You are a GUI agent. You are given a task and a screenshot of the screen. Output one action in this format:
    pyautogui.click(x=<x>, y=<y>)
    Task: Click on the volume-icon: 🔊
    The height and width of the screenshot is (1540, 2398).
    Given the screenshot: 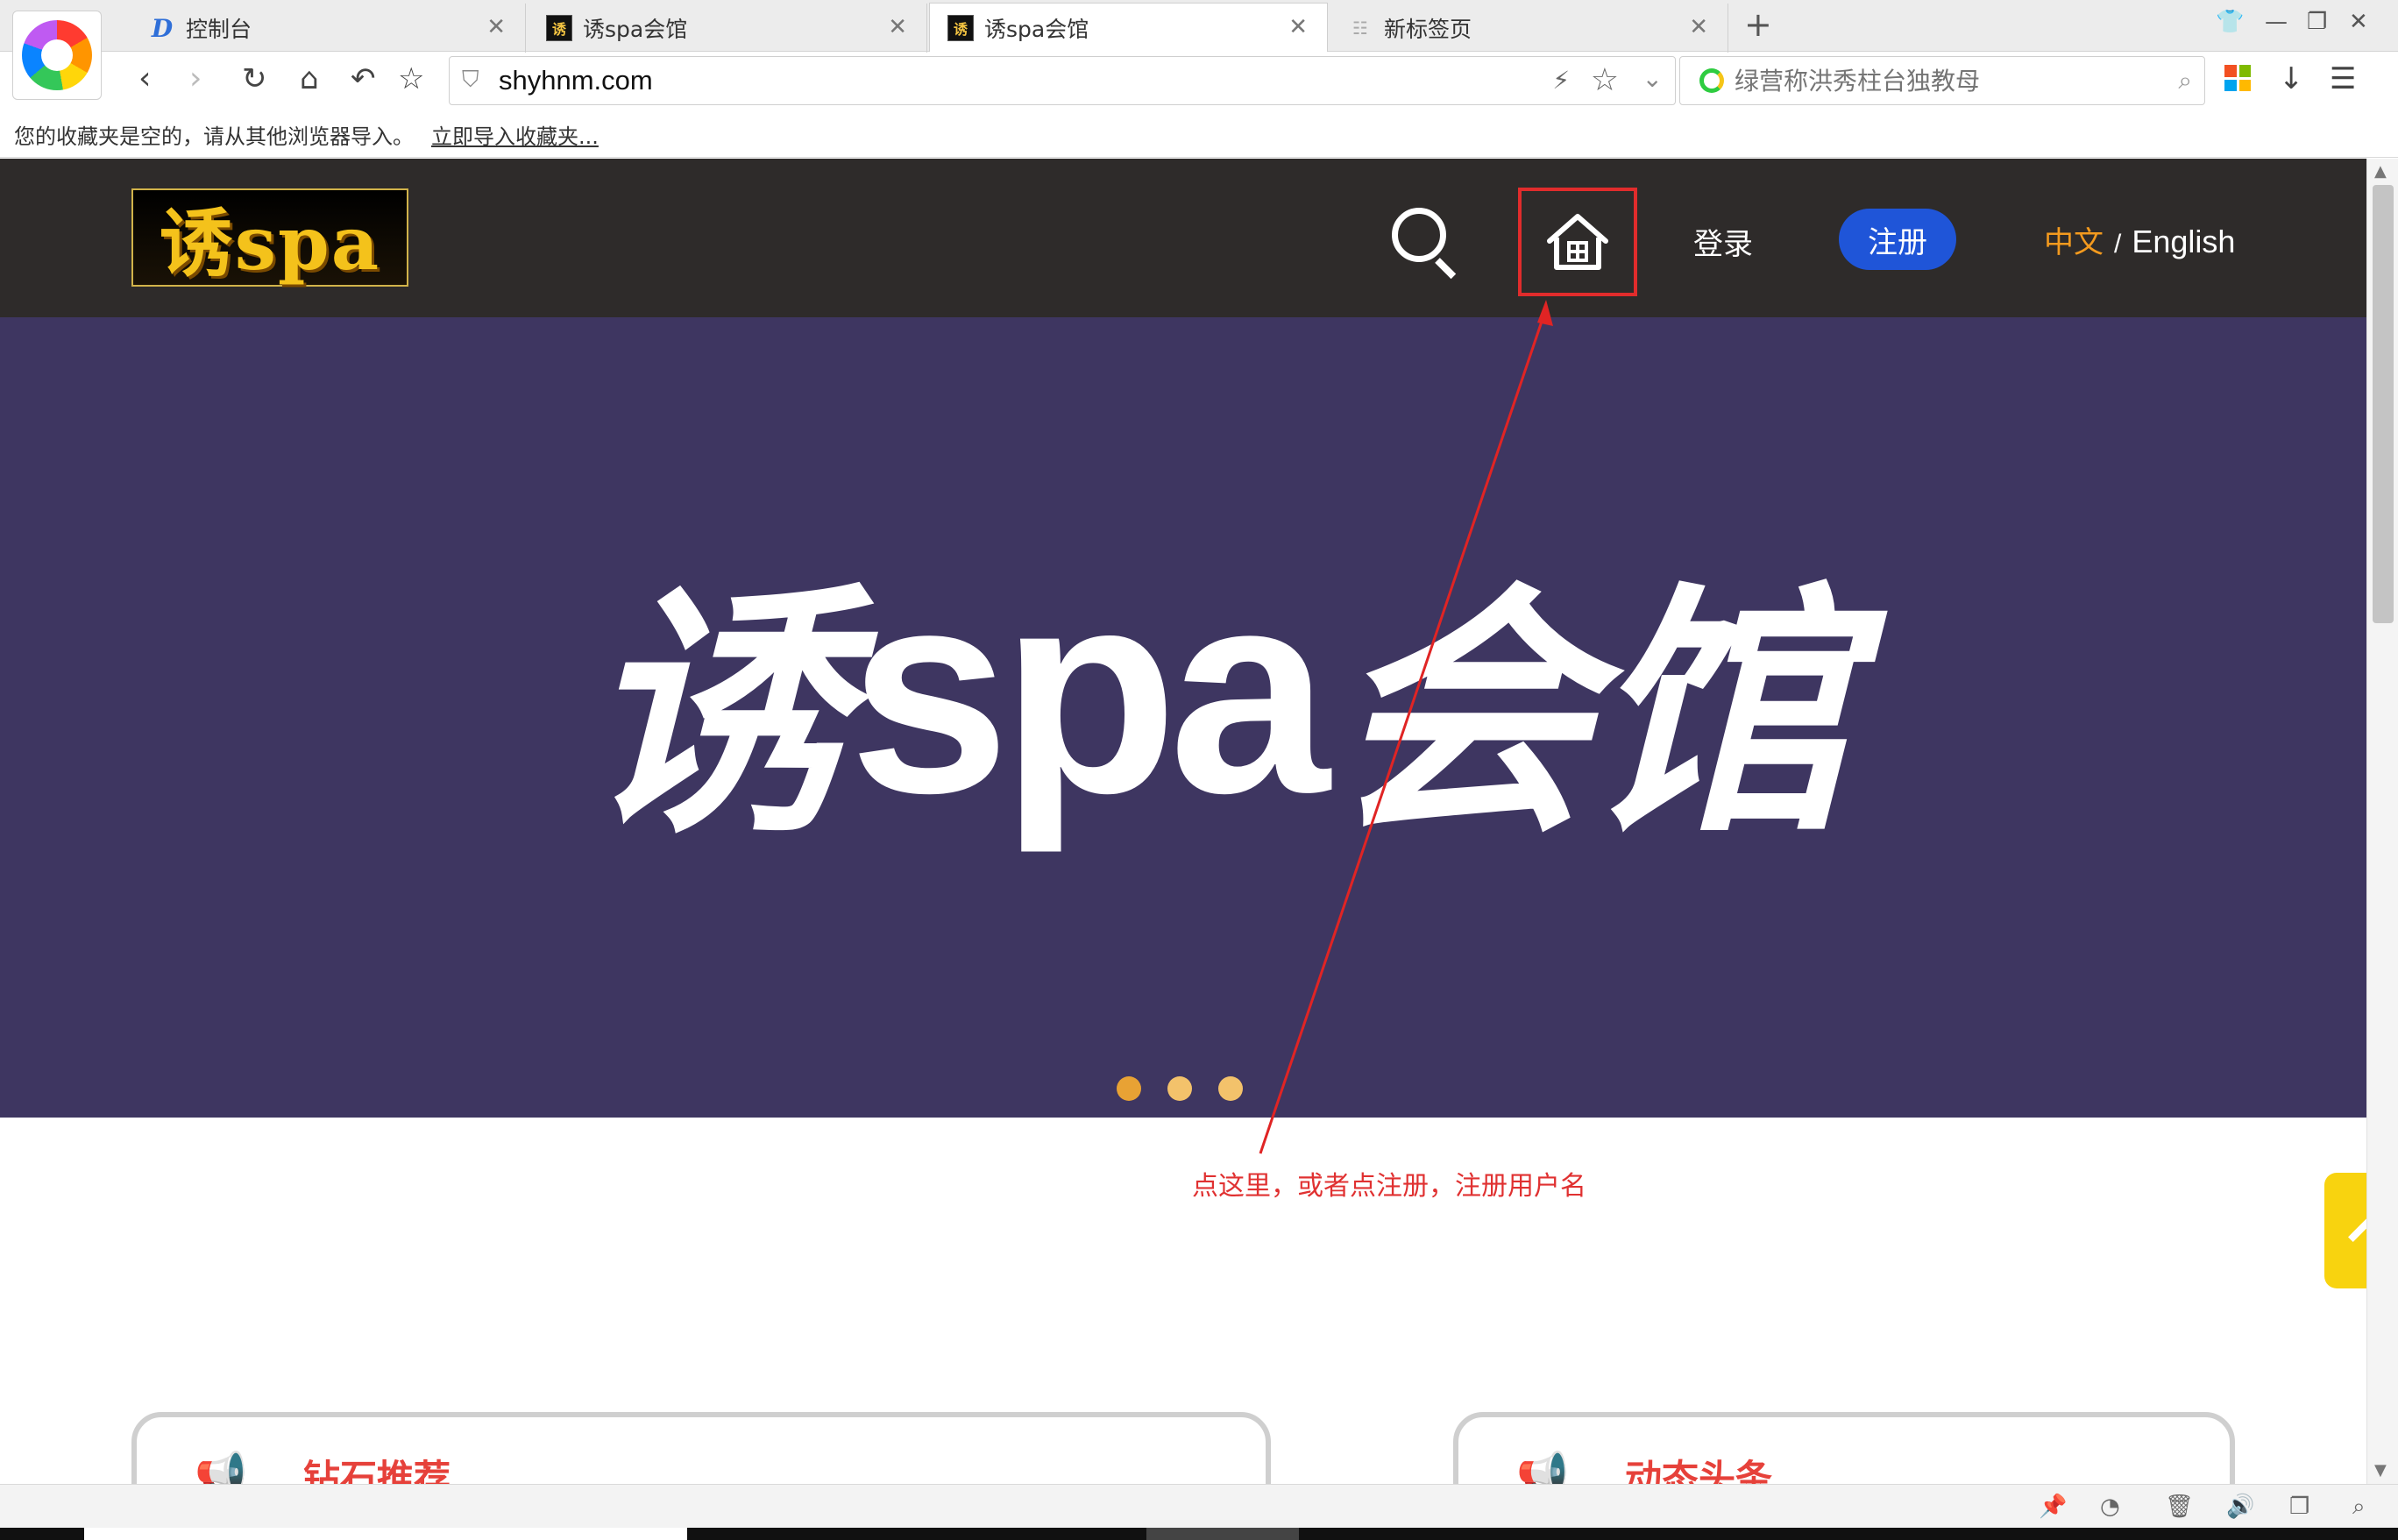 What is the action you would take?
    pyautogui.click(x=2240, y=1507)
    